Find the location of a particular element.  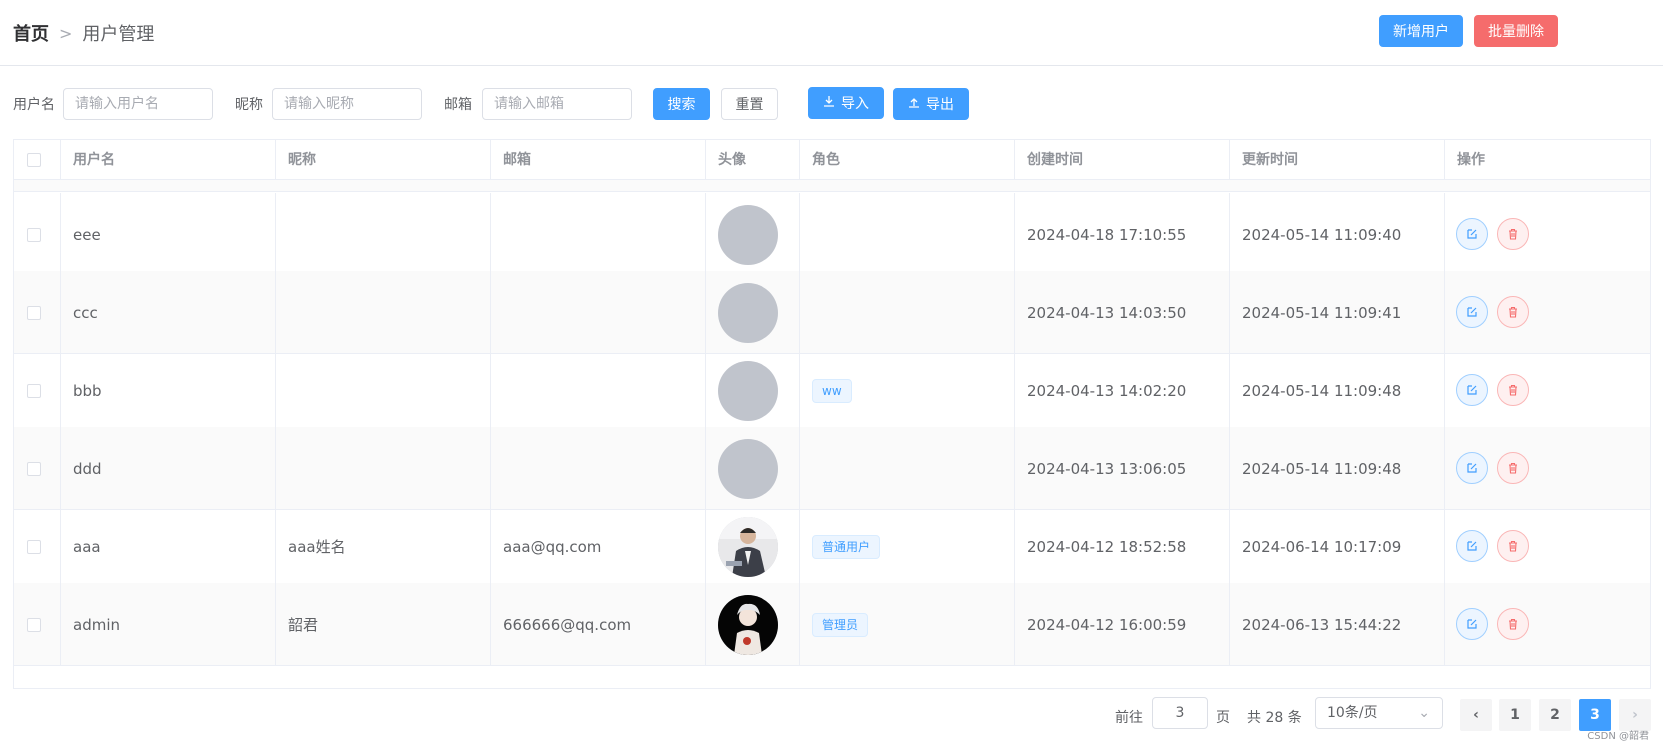

pagination-goto-suffix: 页 is located at coordinates (1223, 718).